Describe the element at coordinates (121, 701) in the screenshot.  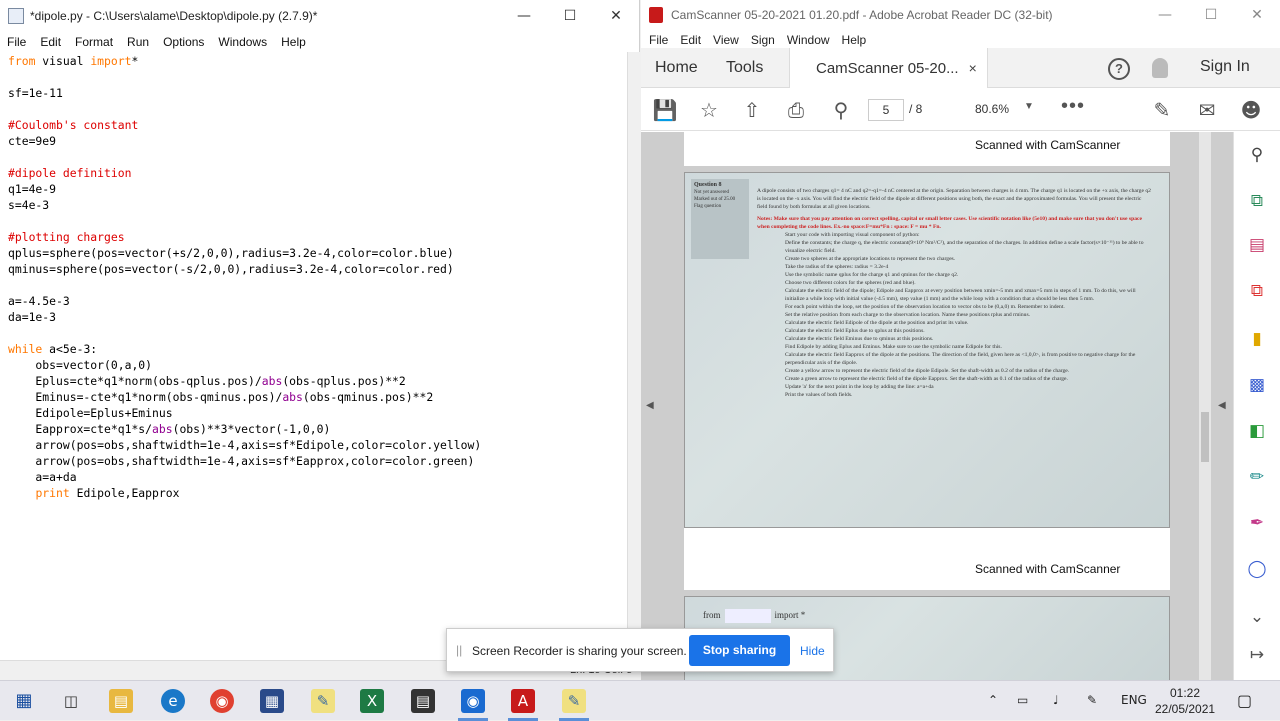
I see `file-explorer-icon: ▤` at that location.